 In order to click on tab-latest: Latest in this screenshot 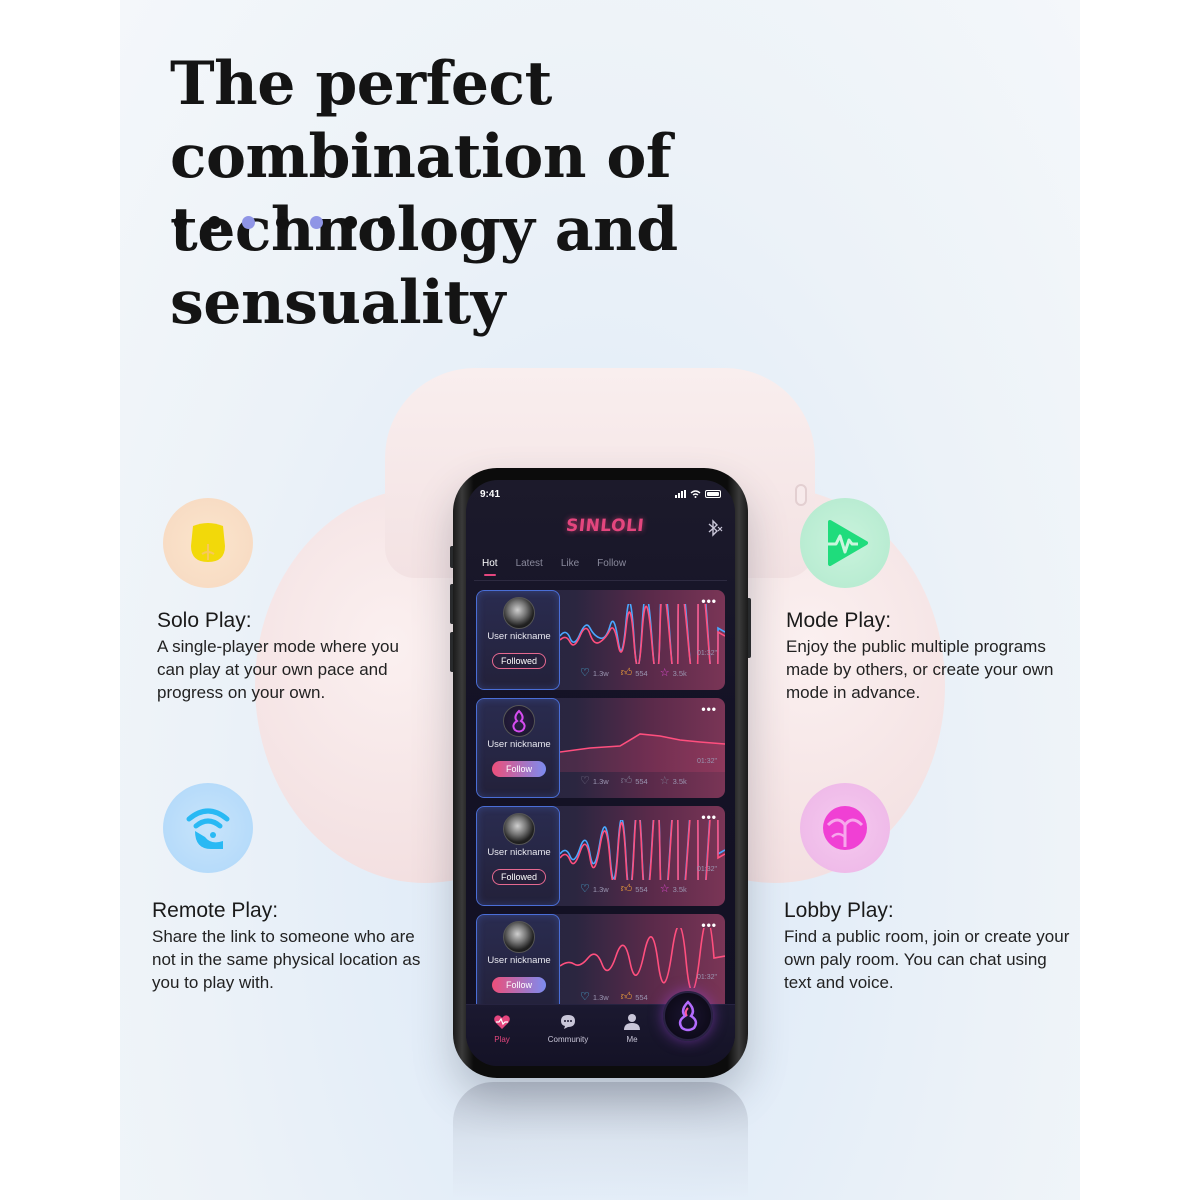, I will do `click(529, 563)`.